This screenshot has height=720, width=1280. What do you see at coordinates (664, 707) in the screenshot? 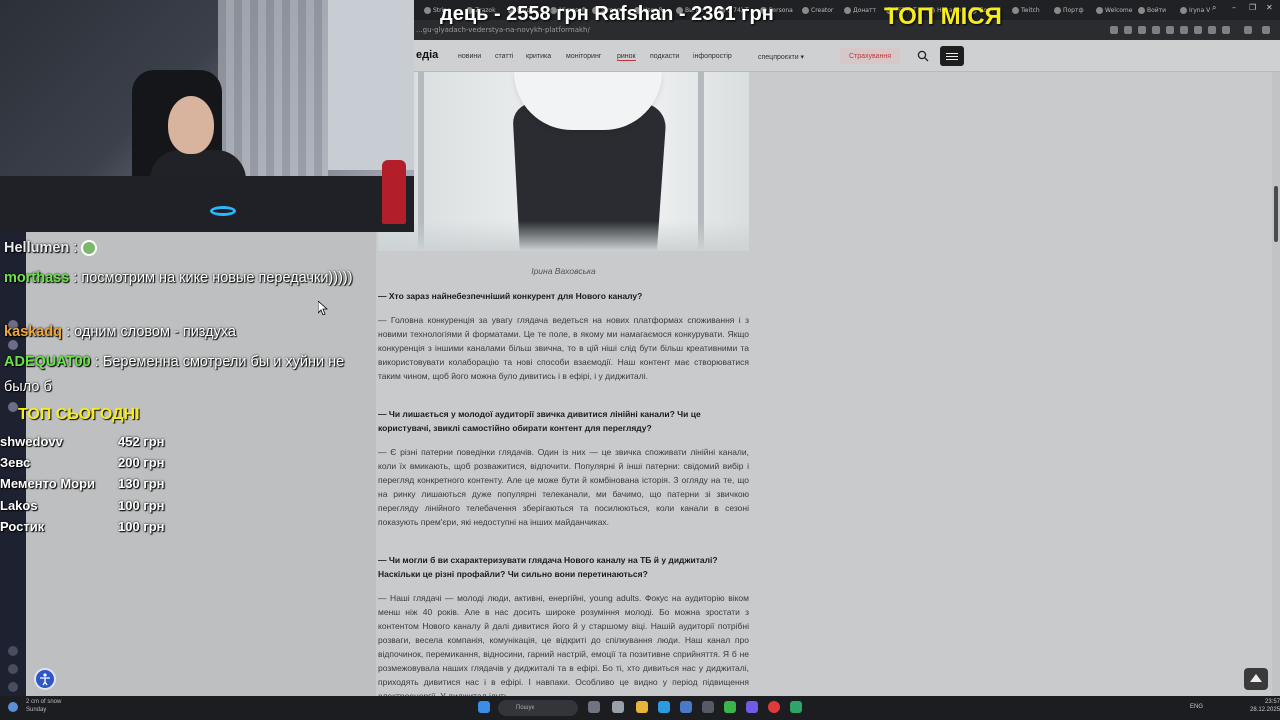
I see `edge-icon` at bounding box center [664, 707].